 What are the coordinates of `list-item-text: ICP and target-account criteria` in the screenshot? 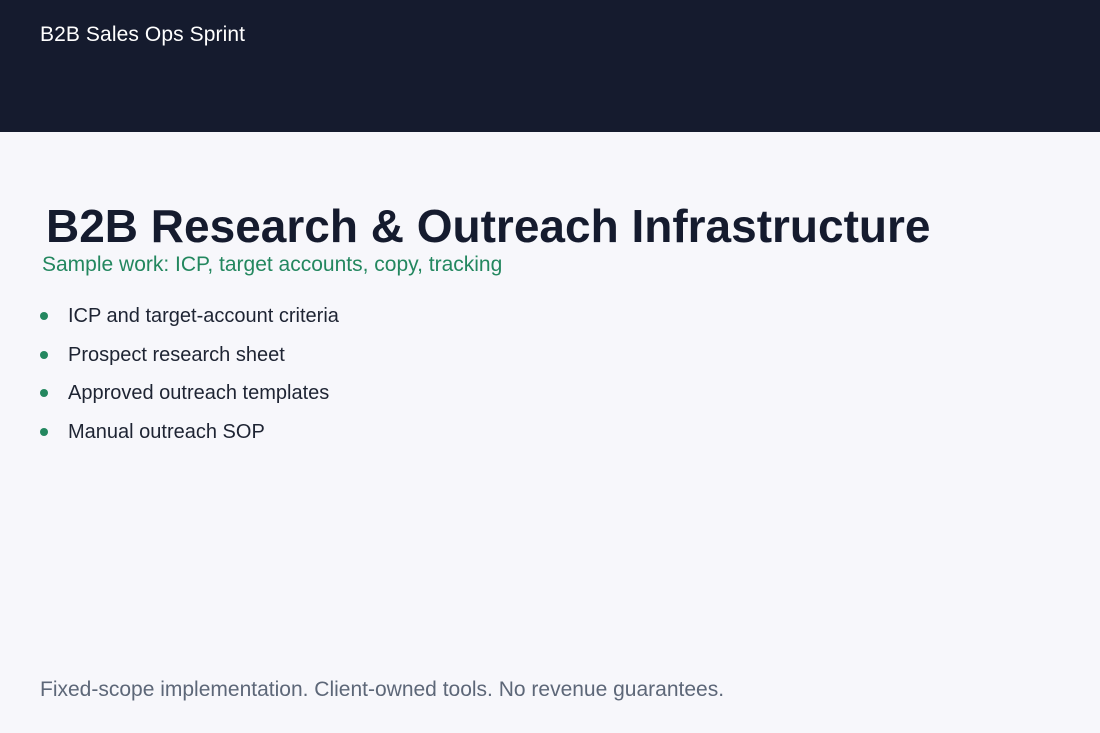 It's located at (203, 316).